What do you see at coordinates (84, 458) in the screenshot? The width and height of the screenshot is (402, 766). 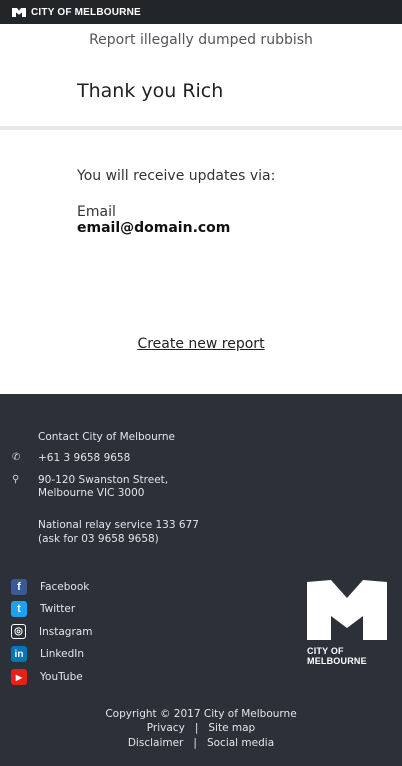 I see `phone-number: +61 3 9658 9658` at bounding box center [84, 458].